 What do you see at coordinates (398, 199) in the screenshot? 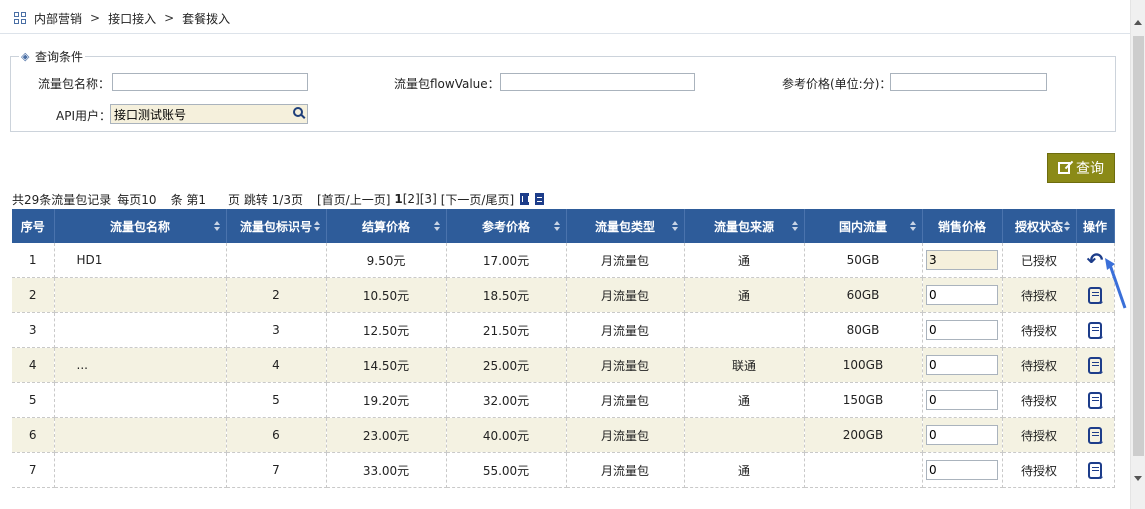
I see `pager-current-page: 1` at bounding box center [398, 199].